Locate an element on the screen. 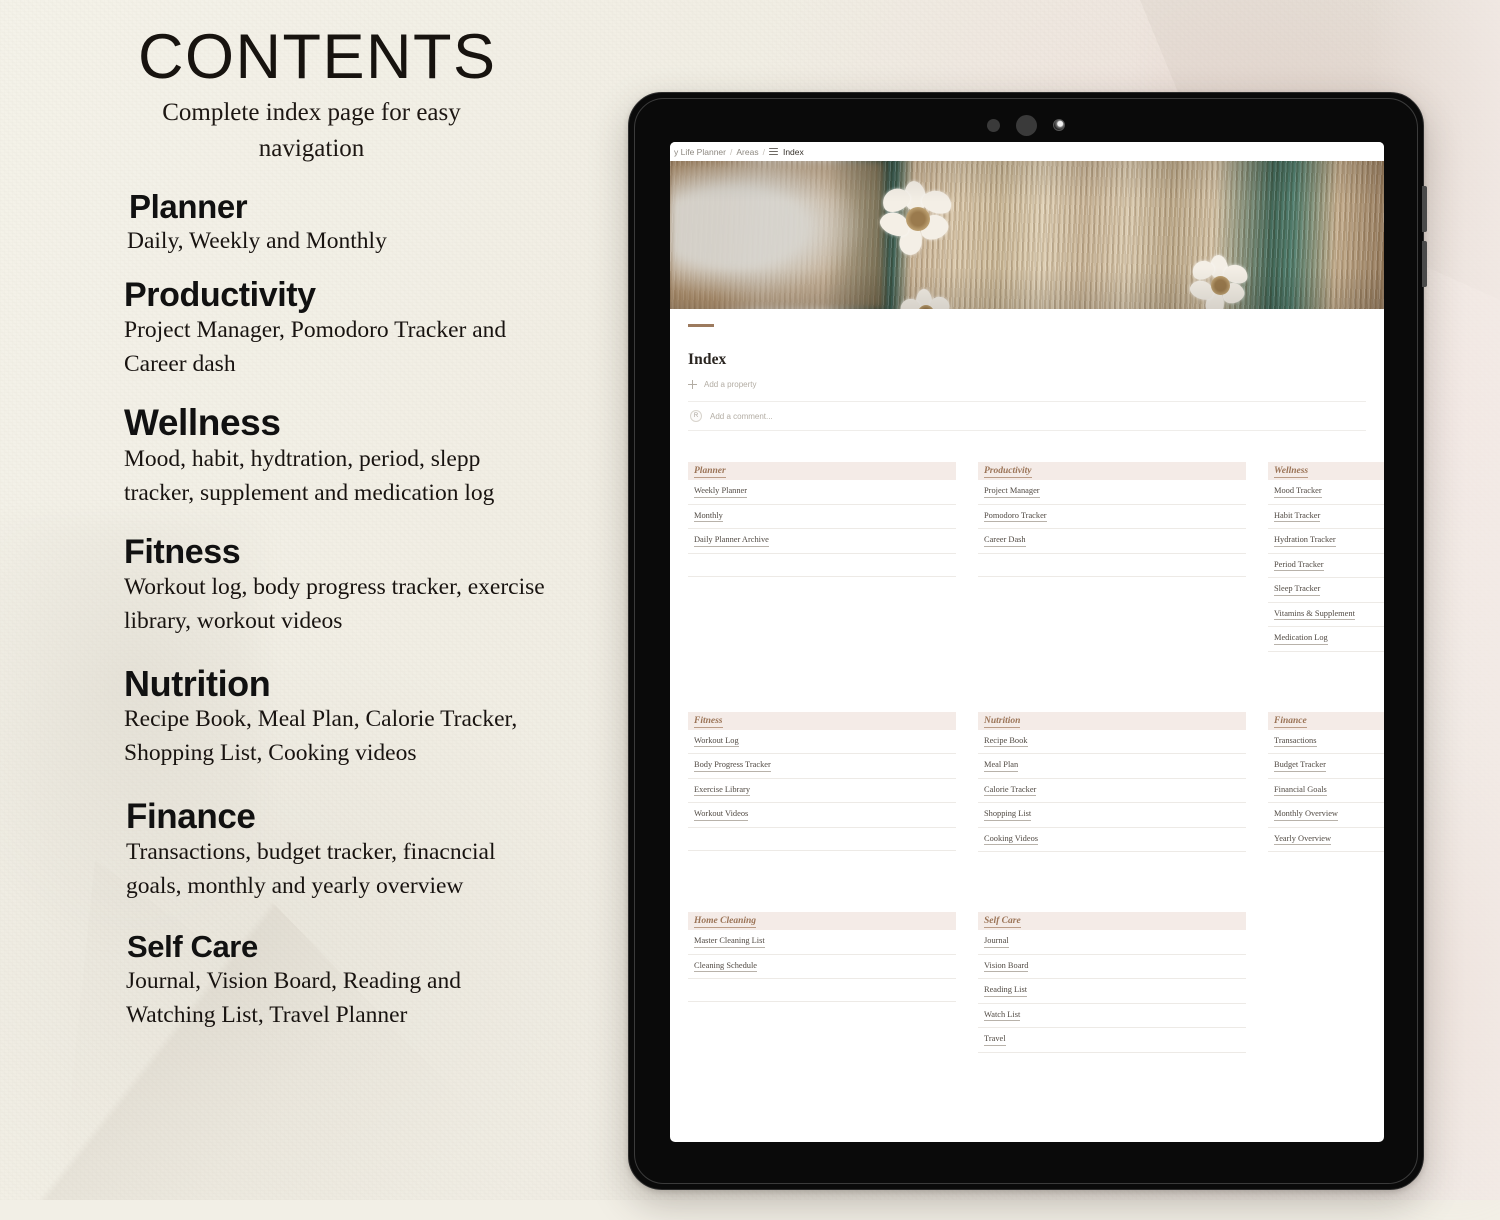 This screenshot has height=1220, width=1500. list-item: Body Progress Tracker is located at coordinates (822, 766).